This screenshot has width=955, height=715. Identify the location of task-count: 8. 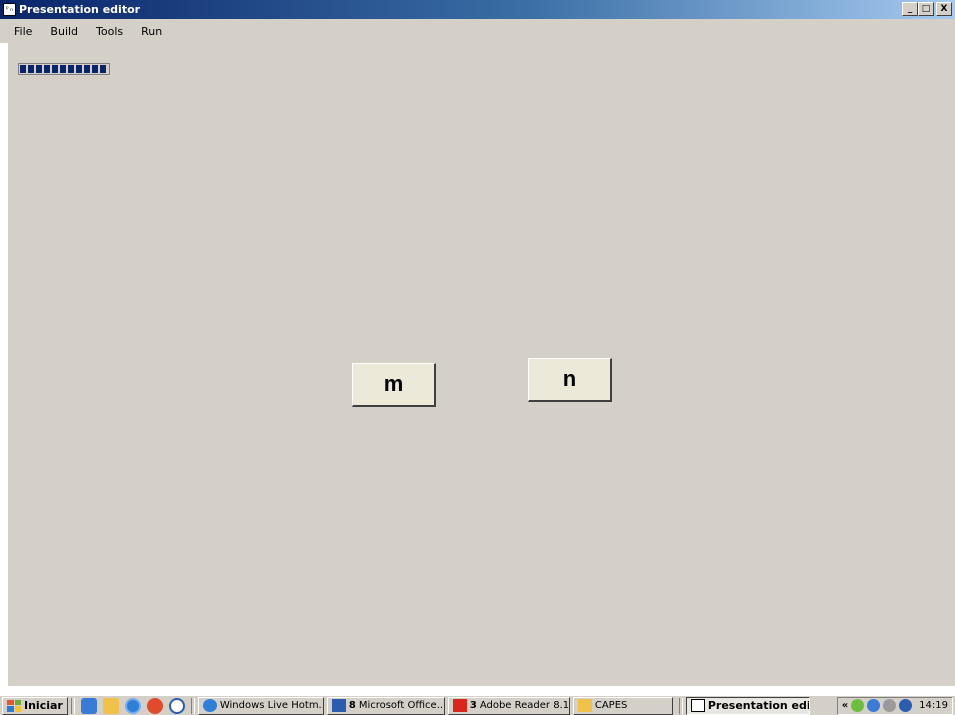
(352, 705).